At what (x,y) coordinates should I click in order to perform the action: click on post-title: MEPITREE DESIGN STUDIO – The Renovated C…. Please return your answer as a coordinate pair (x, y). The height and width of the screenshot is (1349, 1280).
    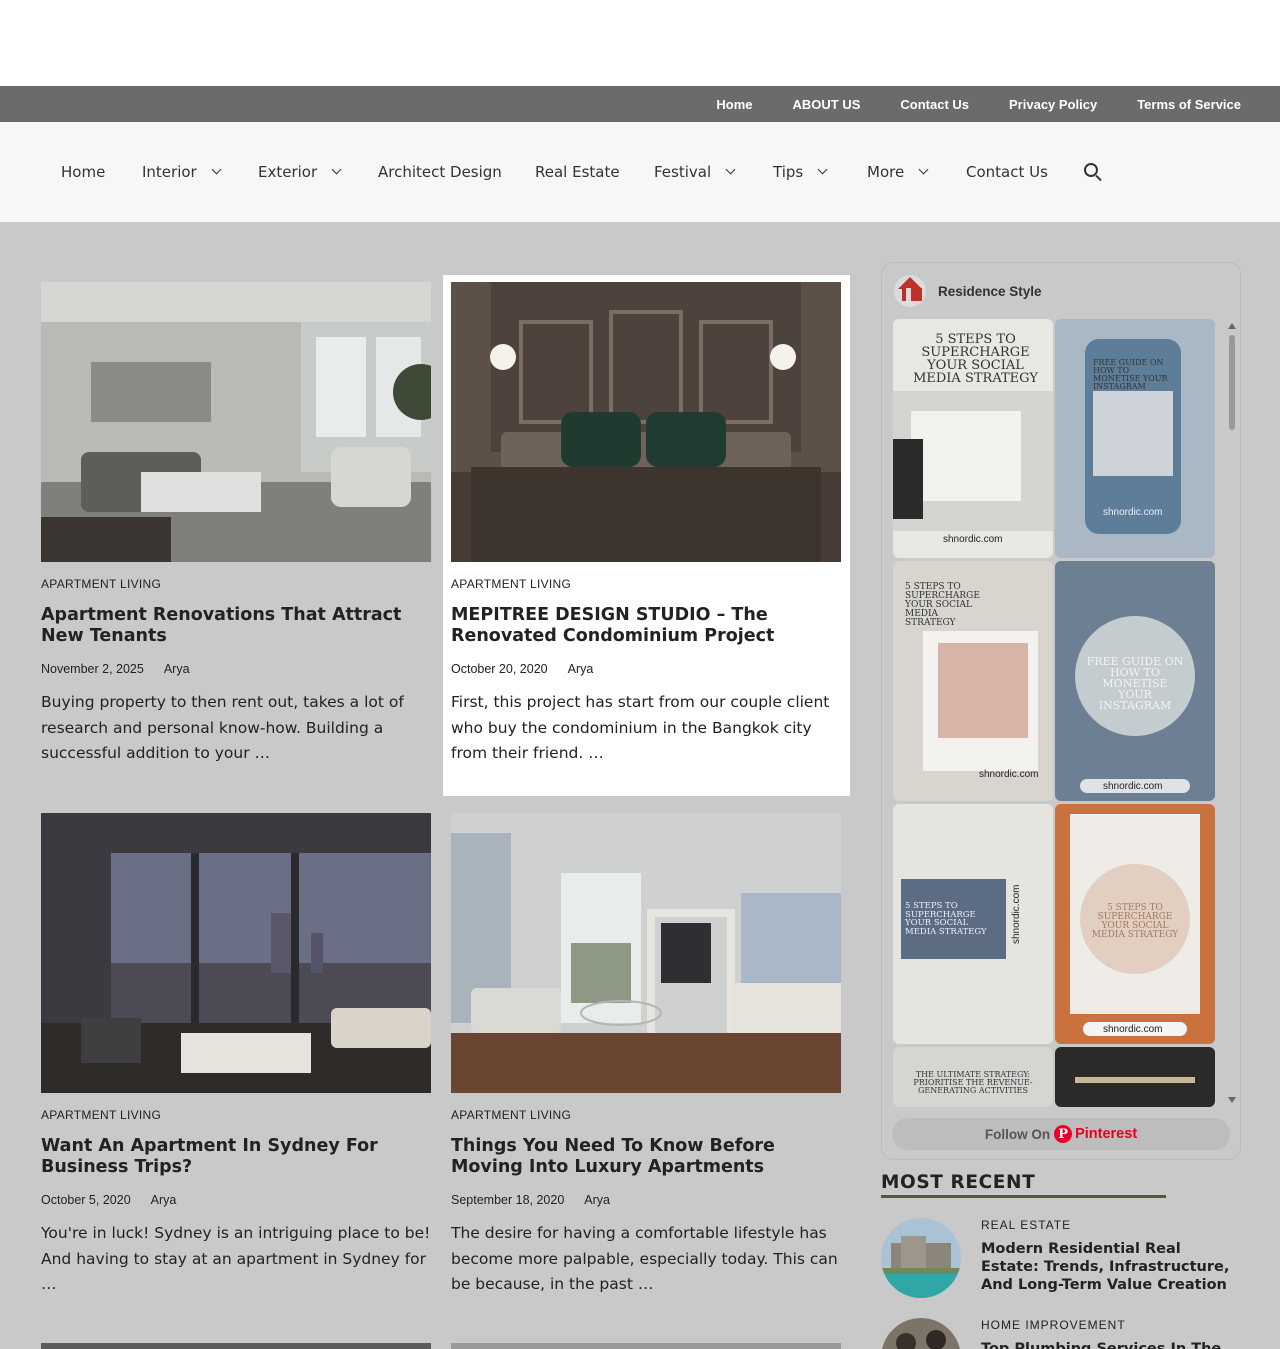
    Looking at the image, I should click on (646, 626).